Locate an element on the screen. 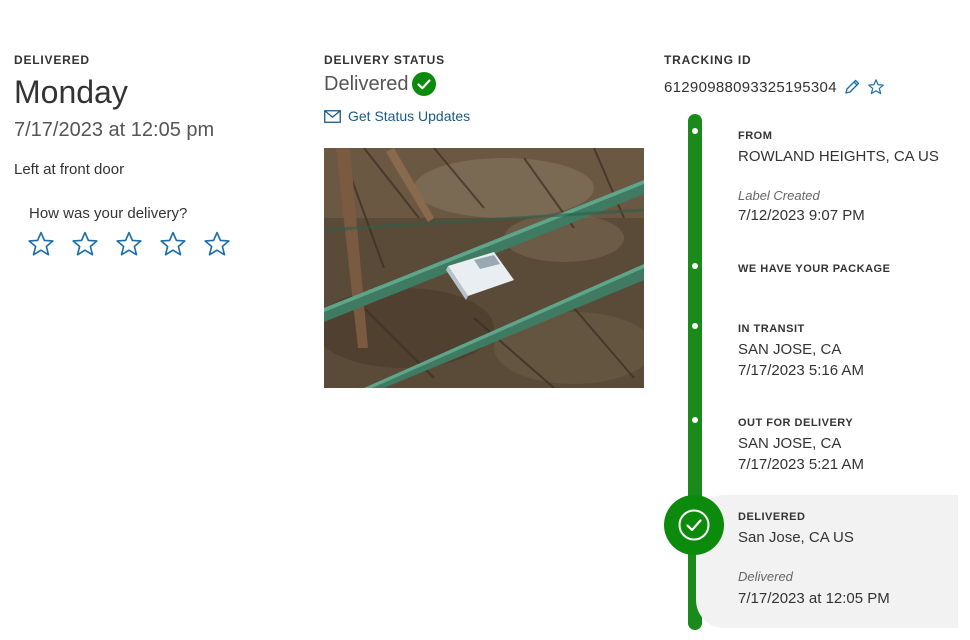 Image resolution: width=970 pixels, height=640 pixels. rating-star-3-icon is located at coordinates (129, 244).